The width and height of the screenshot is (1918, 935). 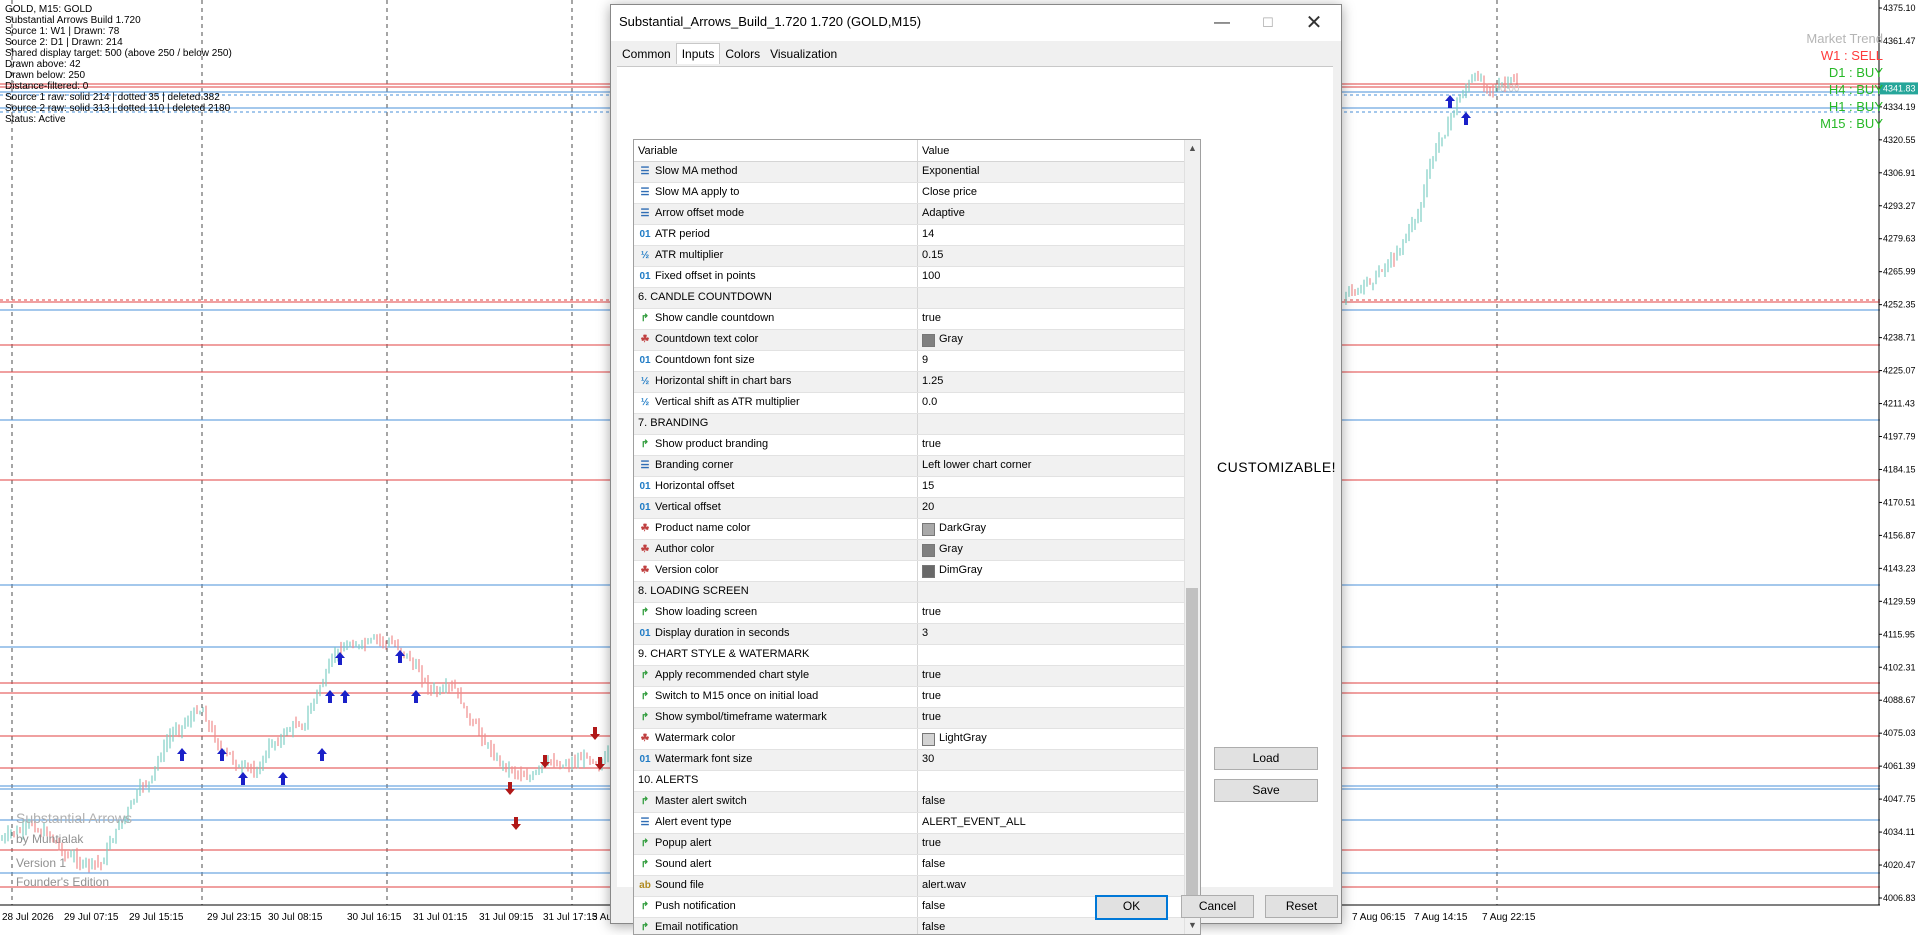 I want to click on table-row: ½ Horizontal shift in chart bars 1.25, so click(x=909, y=382).